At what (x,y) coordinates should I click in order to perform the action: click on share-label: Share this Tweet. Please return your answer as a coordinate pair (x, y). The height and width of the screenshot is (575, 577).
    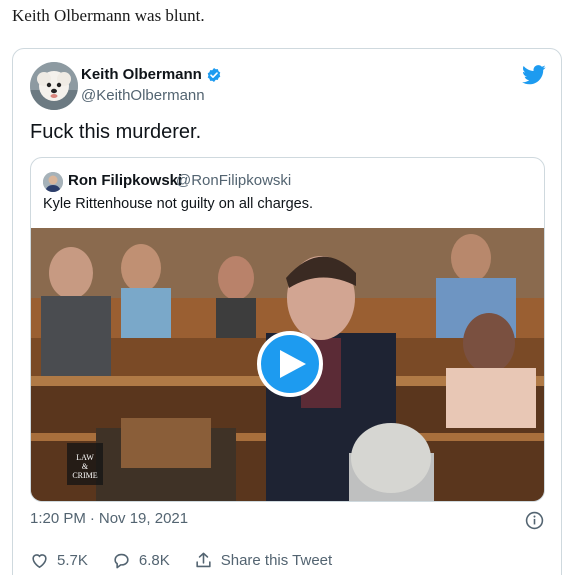
    Looking at the image, I should click on (276, 560).